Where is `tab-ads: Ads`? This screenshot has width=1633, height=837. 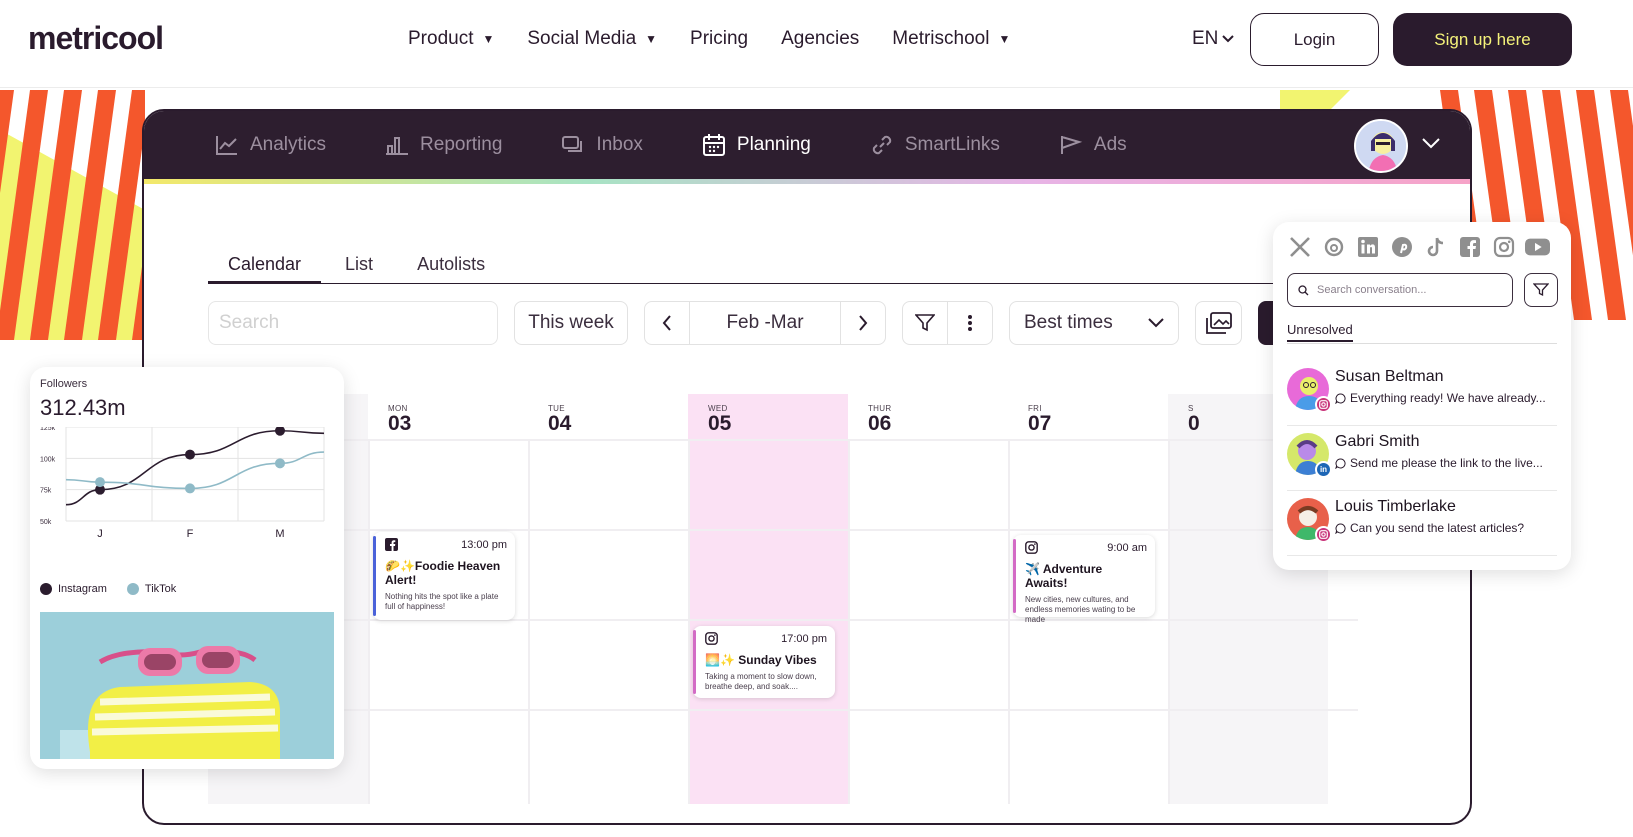
tab-ads: Ads is located at coordinates (1092, 145).